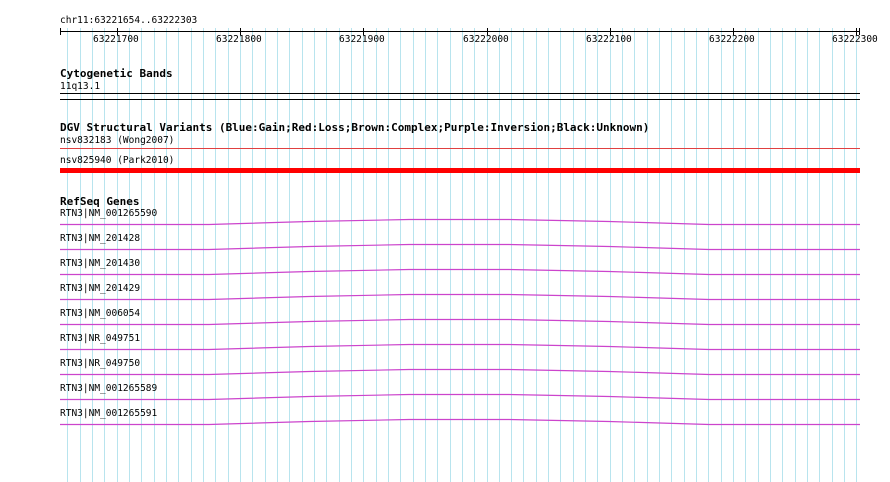 The image size is (890, 482). What do you see at coordinates (609, 39) in the screenshot?
I see `ruler-tick-label: 63222100` at bounding box center [609, 39].